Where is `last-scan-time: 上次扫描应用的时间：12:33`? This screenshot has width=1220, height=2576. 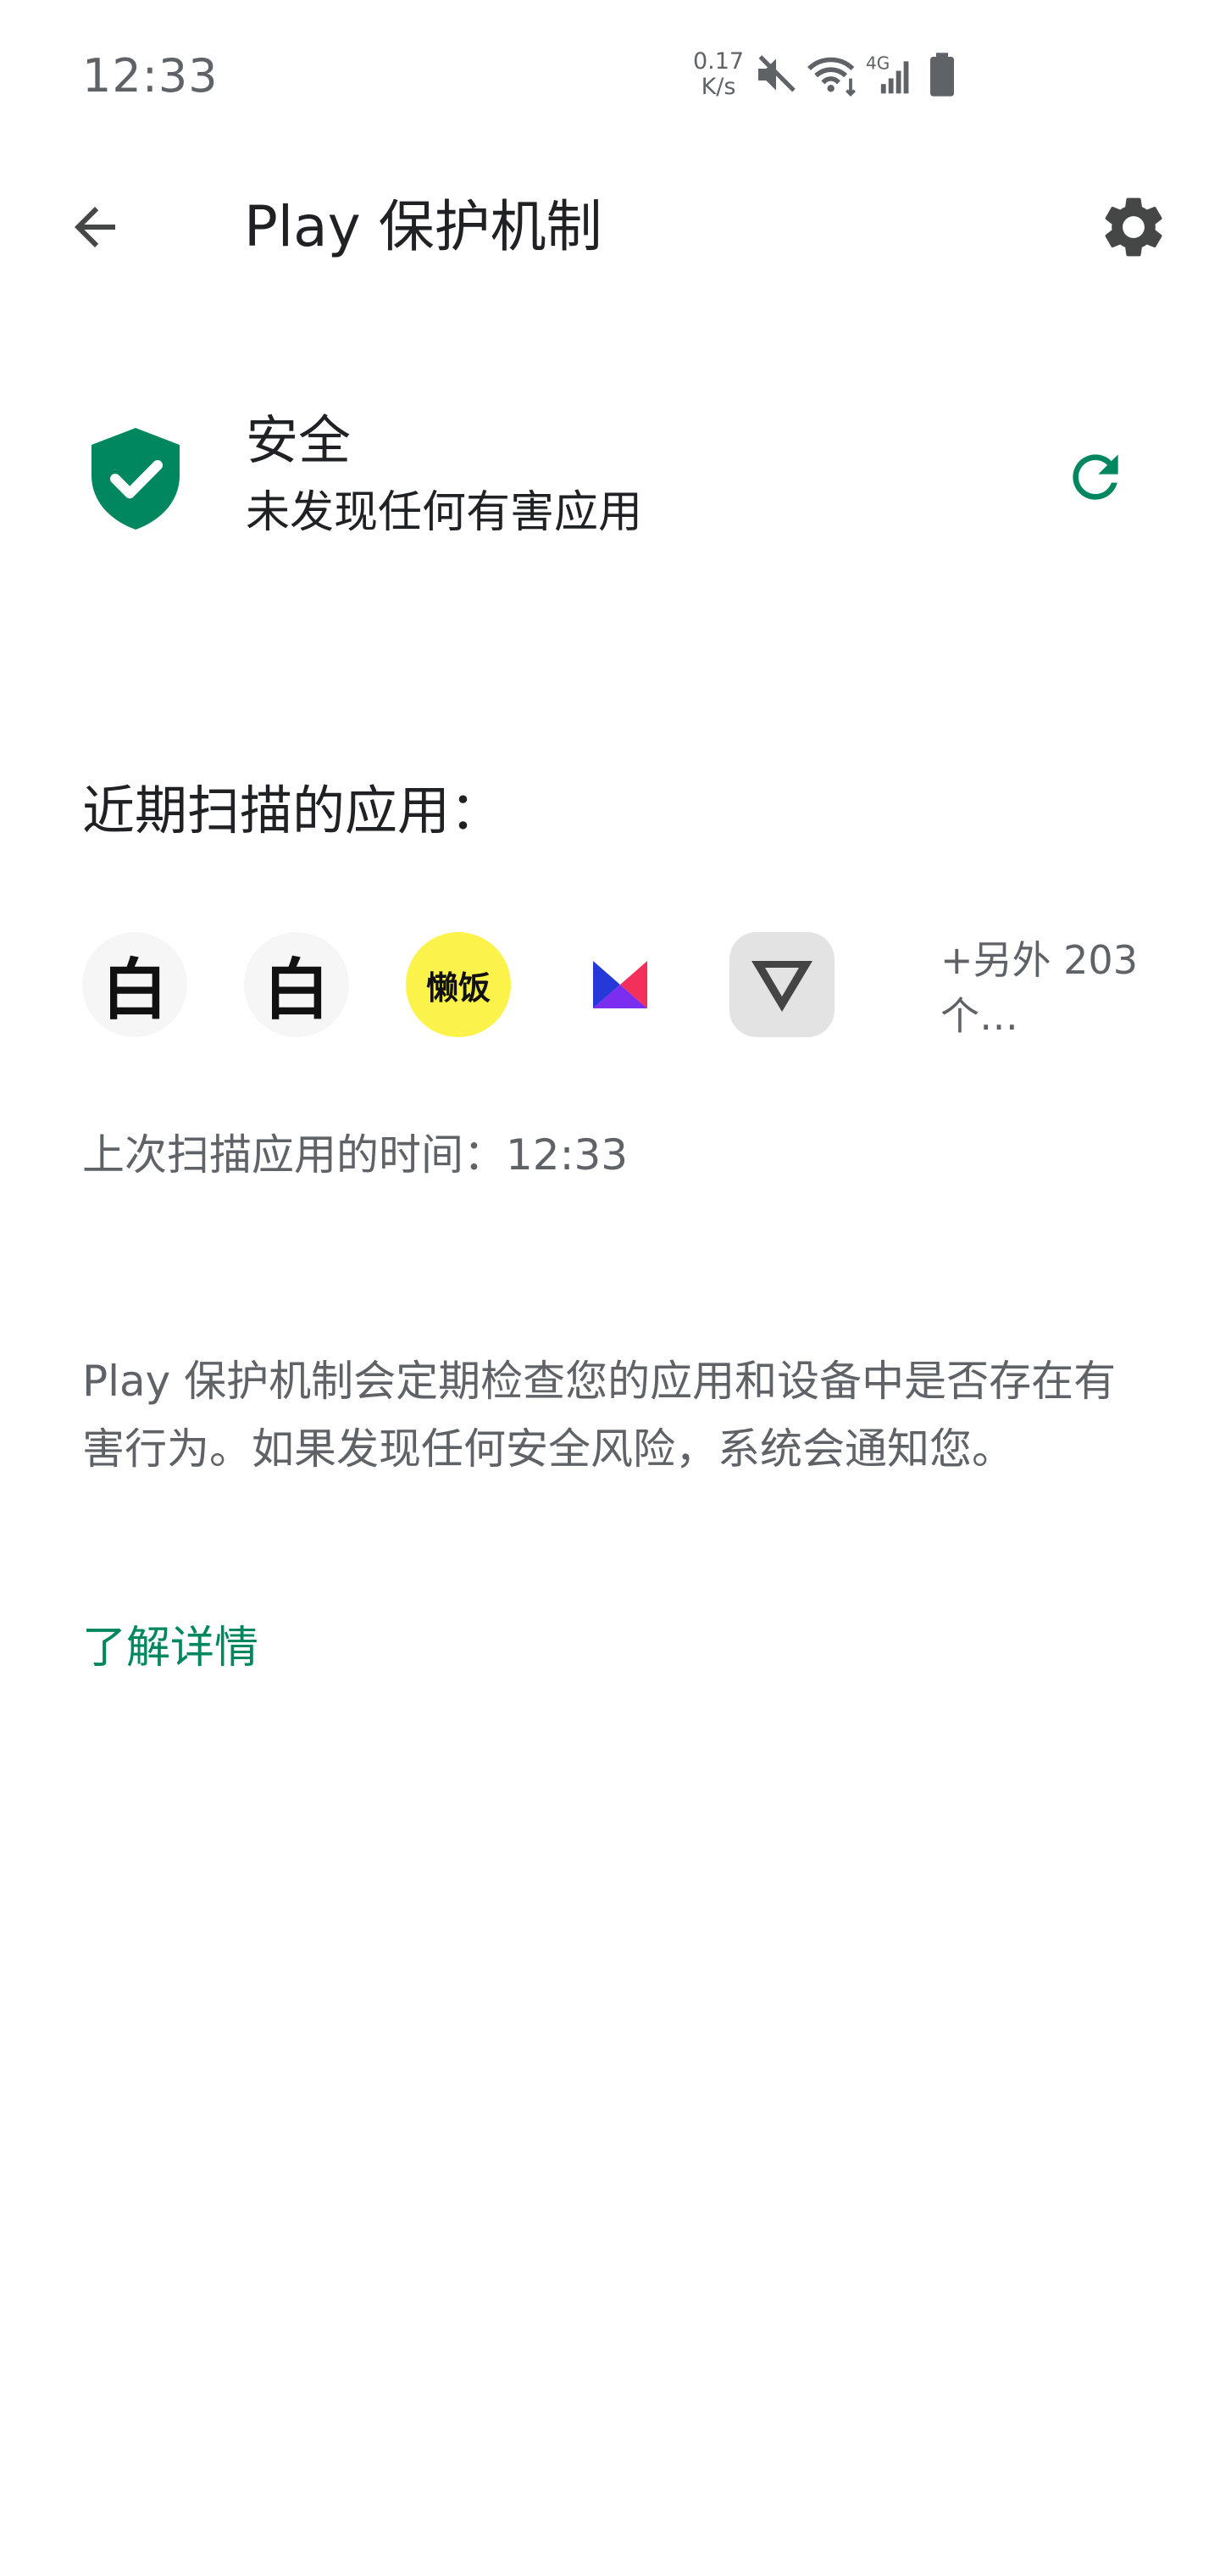 last-scan-time: 上次扫描应用的时间：12:33 is located at coordinates (355, 1155).